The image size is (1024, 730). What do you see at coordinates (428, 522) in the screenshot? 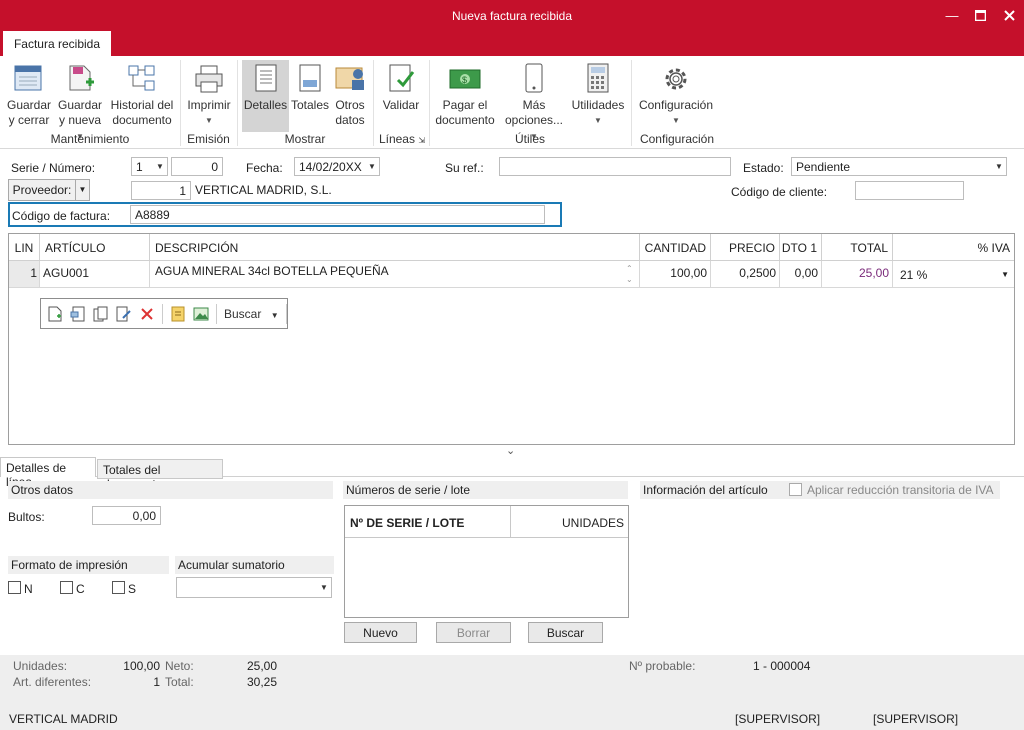
I see `col-serie-lote: Nº DE SERIE / LOTE` at bounding box center [428, 522].